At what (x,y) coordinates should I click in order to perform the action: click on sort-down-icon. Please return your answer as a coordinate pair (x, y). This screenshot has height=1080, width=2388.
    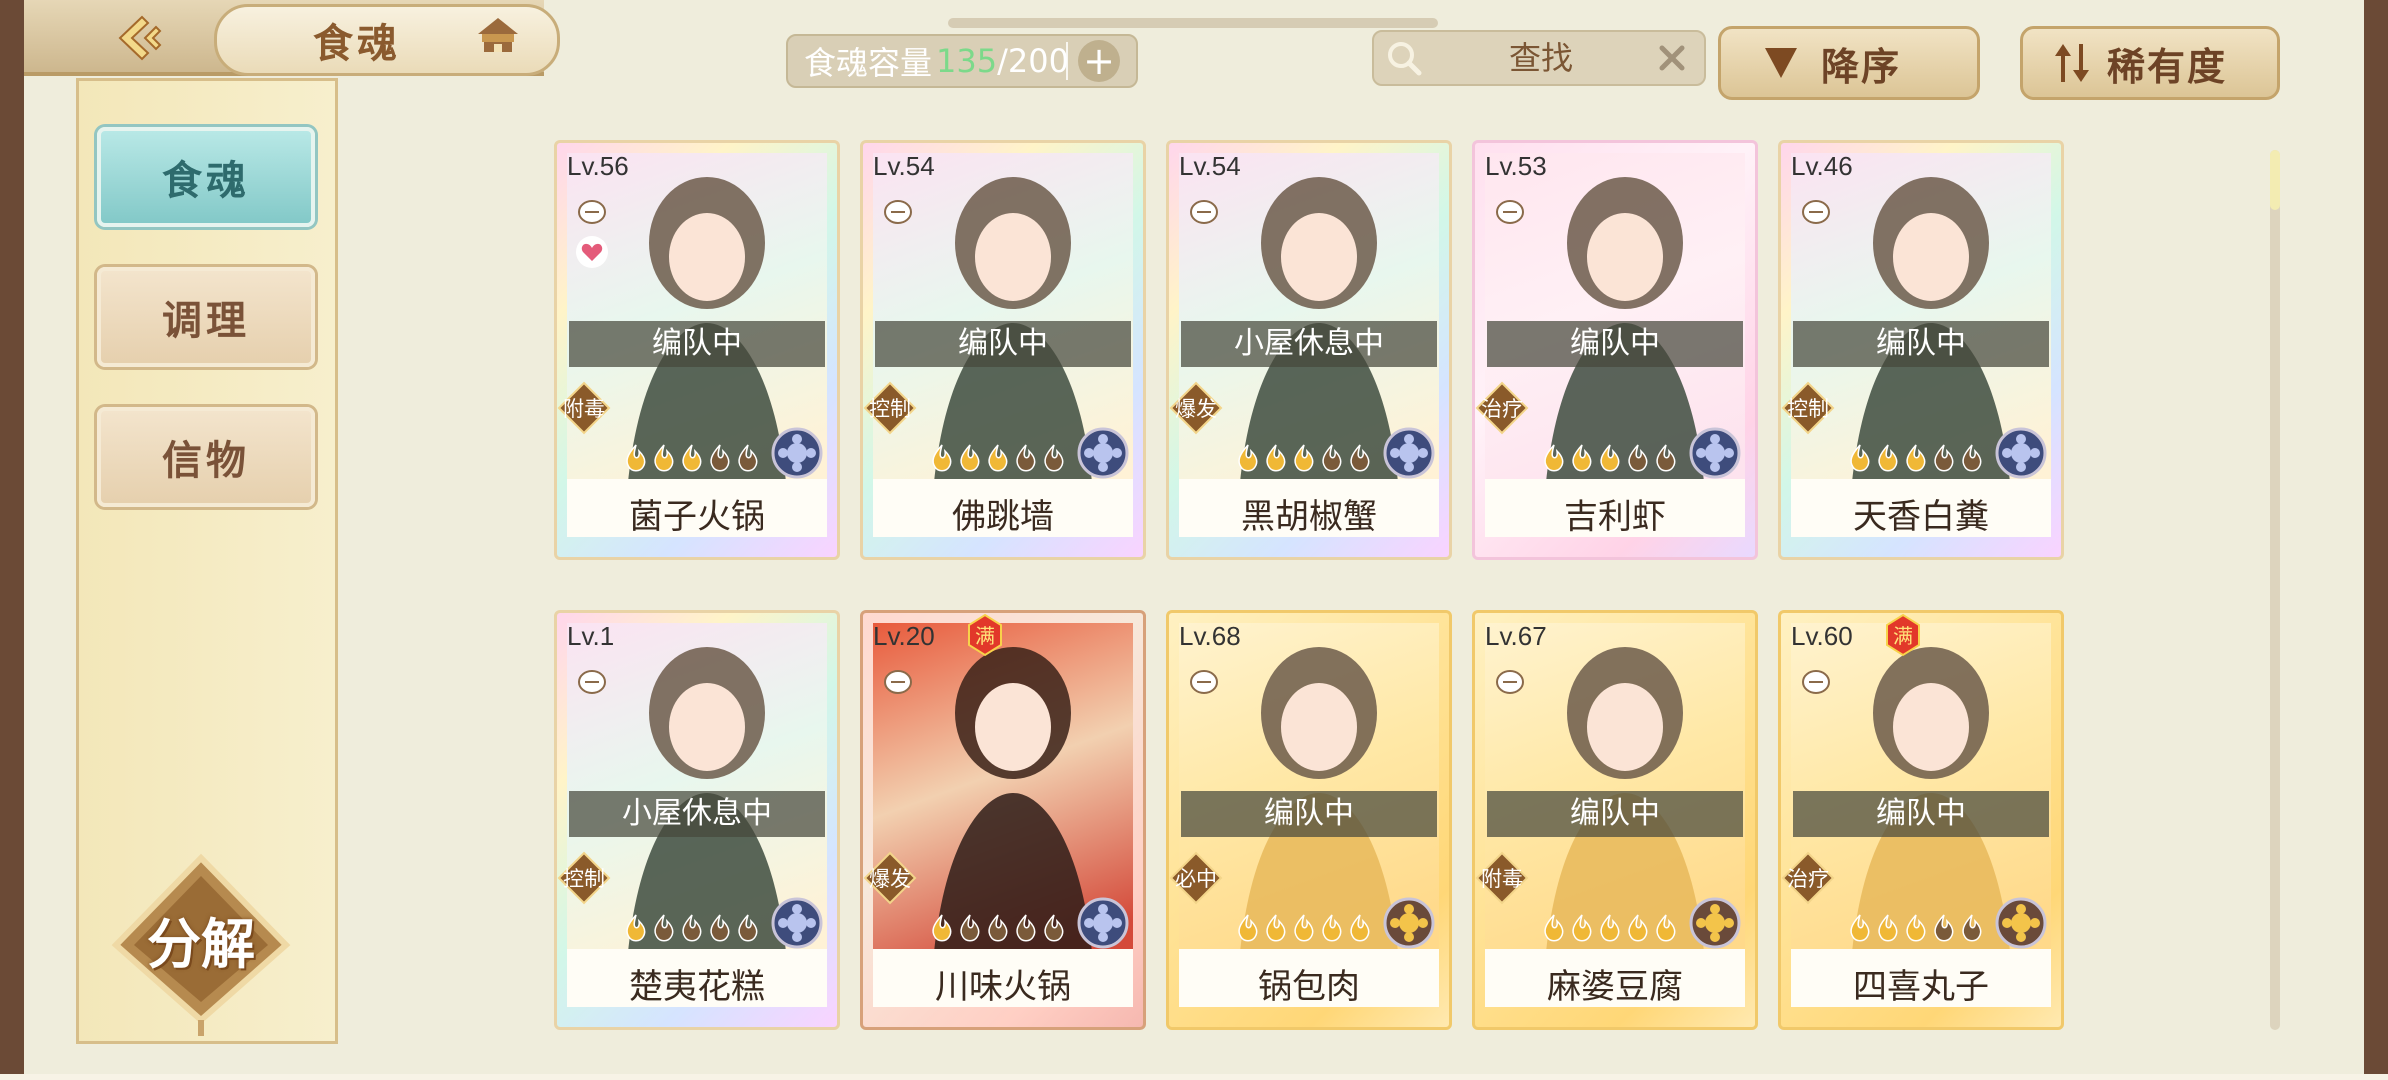
    Looking at the image, I should click on (1781, 63).